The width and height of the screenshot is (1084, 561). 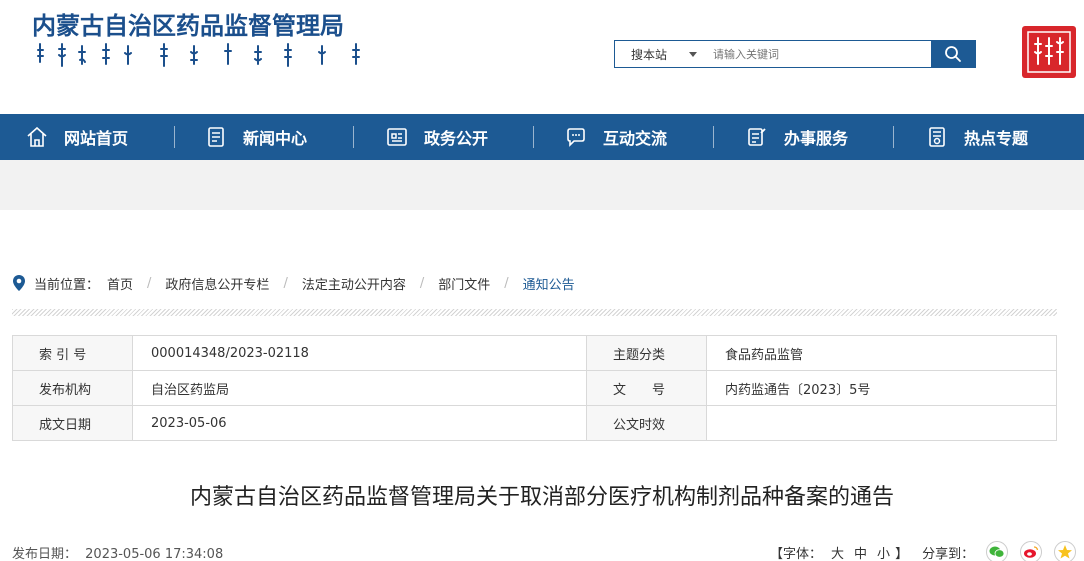 I want to click on breadcrumb-dept-docs: 部门文件, so click(x=464, y=283).